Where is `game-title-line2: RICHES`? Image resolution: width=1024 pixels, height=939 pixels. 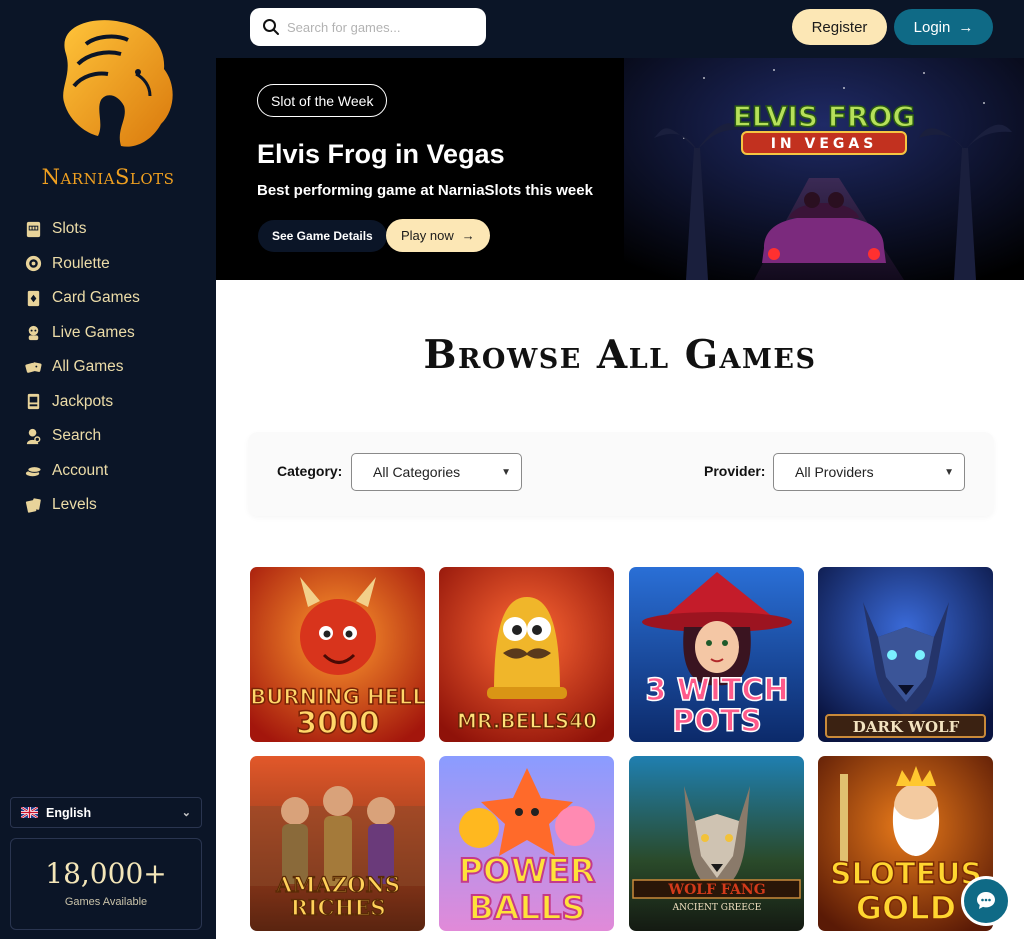
game-title-line2: RICHES is located at coordinates (337, 907).